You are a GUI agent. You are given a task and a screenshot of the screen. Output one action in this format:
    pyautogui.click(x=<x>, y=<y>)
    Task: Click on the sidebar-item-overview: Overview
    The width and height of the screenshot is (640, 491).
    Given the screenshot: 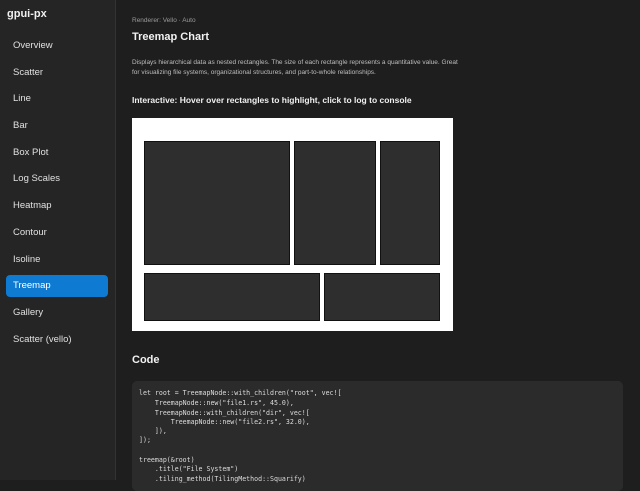 What is the action you would take?
    pyautogui.click(x=57, y=46)
    